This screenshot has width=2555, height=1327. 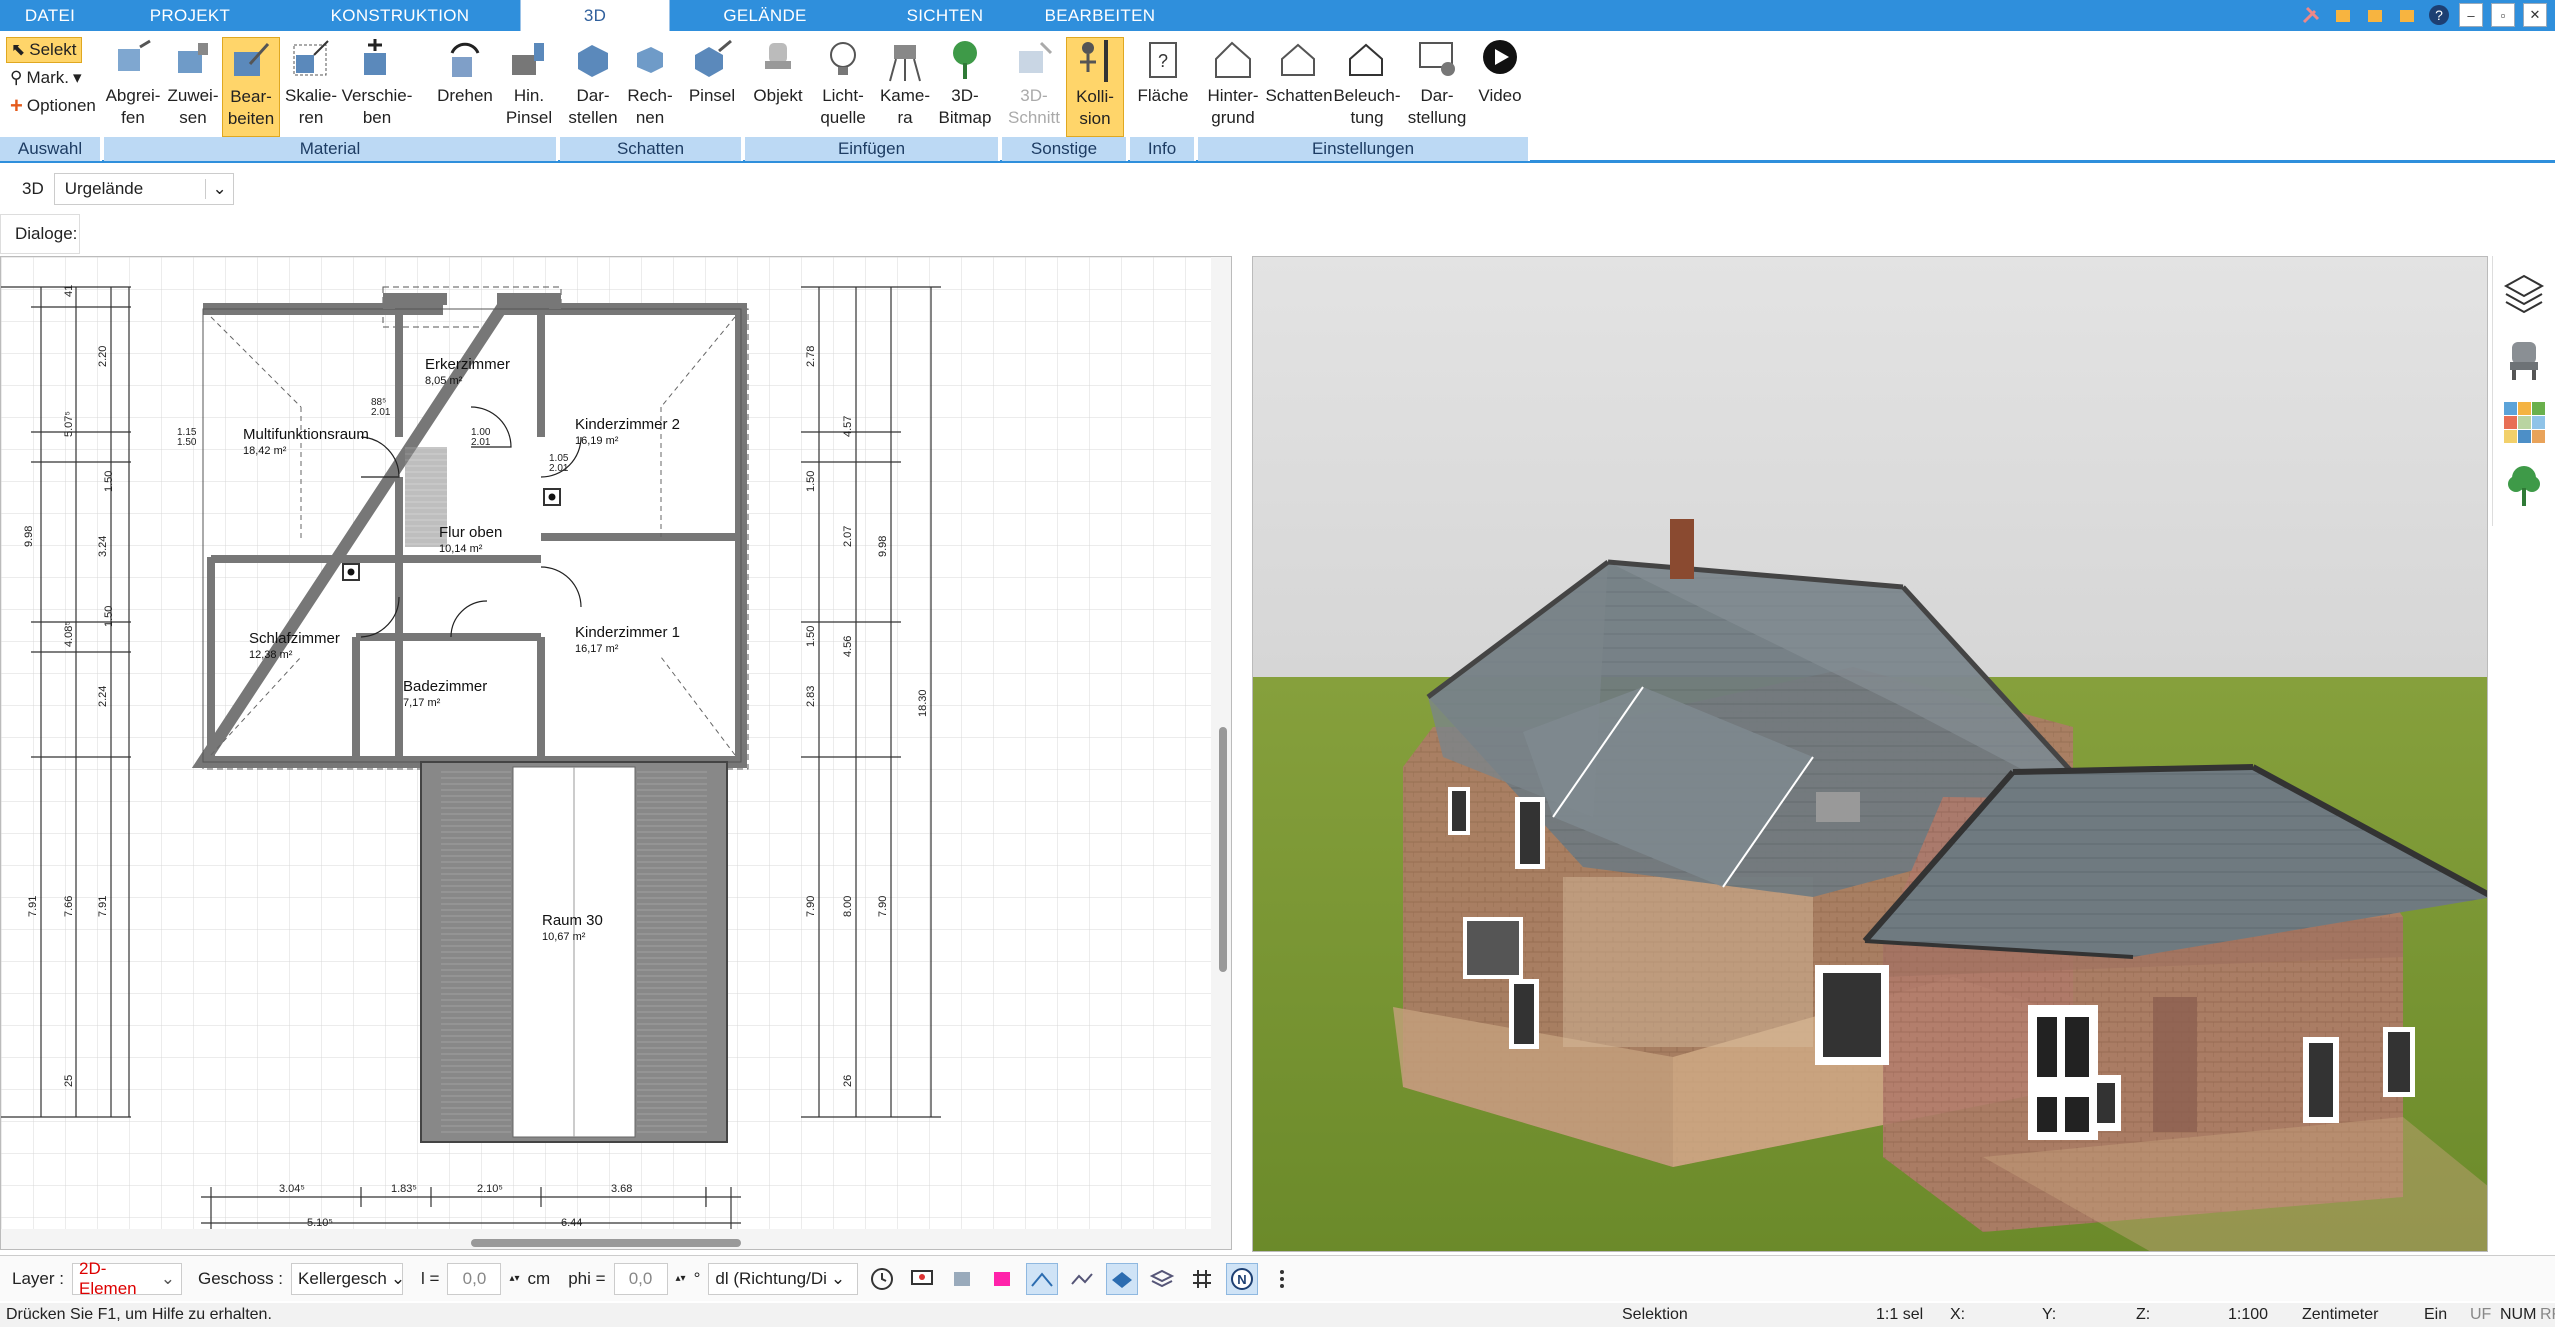 I want to click on ribbon-button-tree-bitmap: 3D- Bitmap, so click(x=965, y=87).